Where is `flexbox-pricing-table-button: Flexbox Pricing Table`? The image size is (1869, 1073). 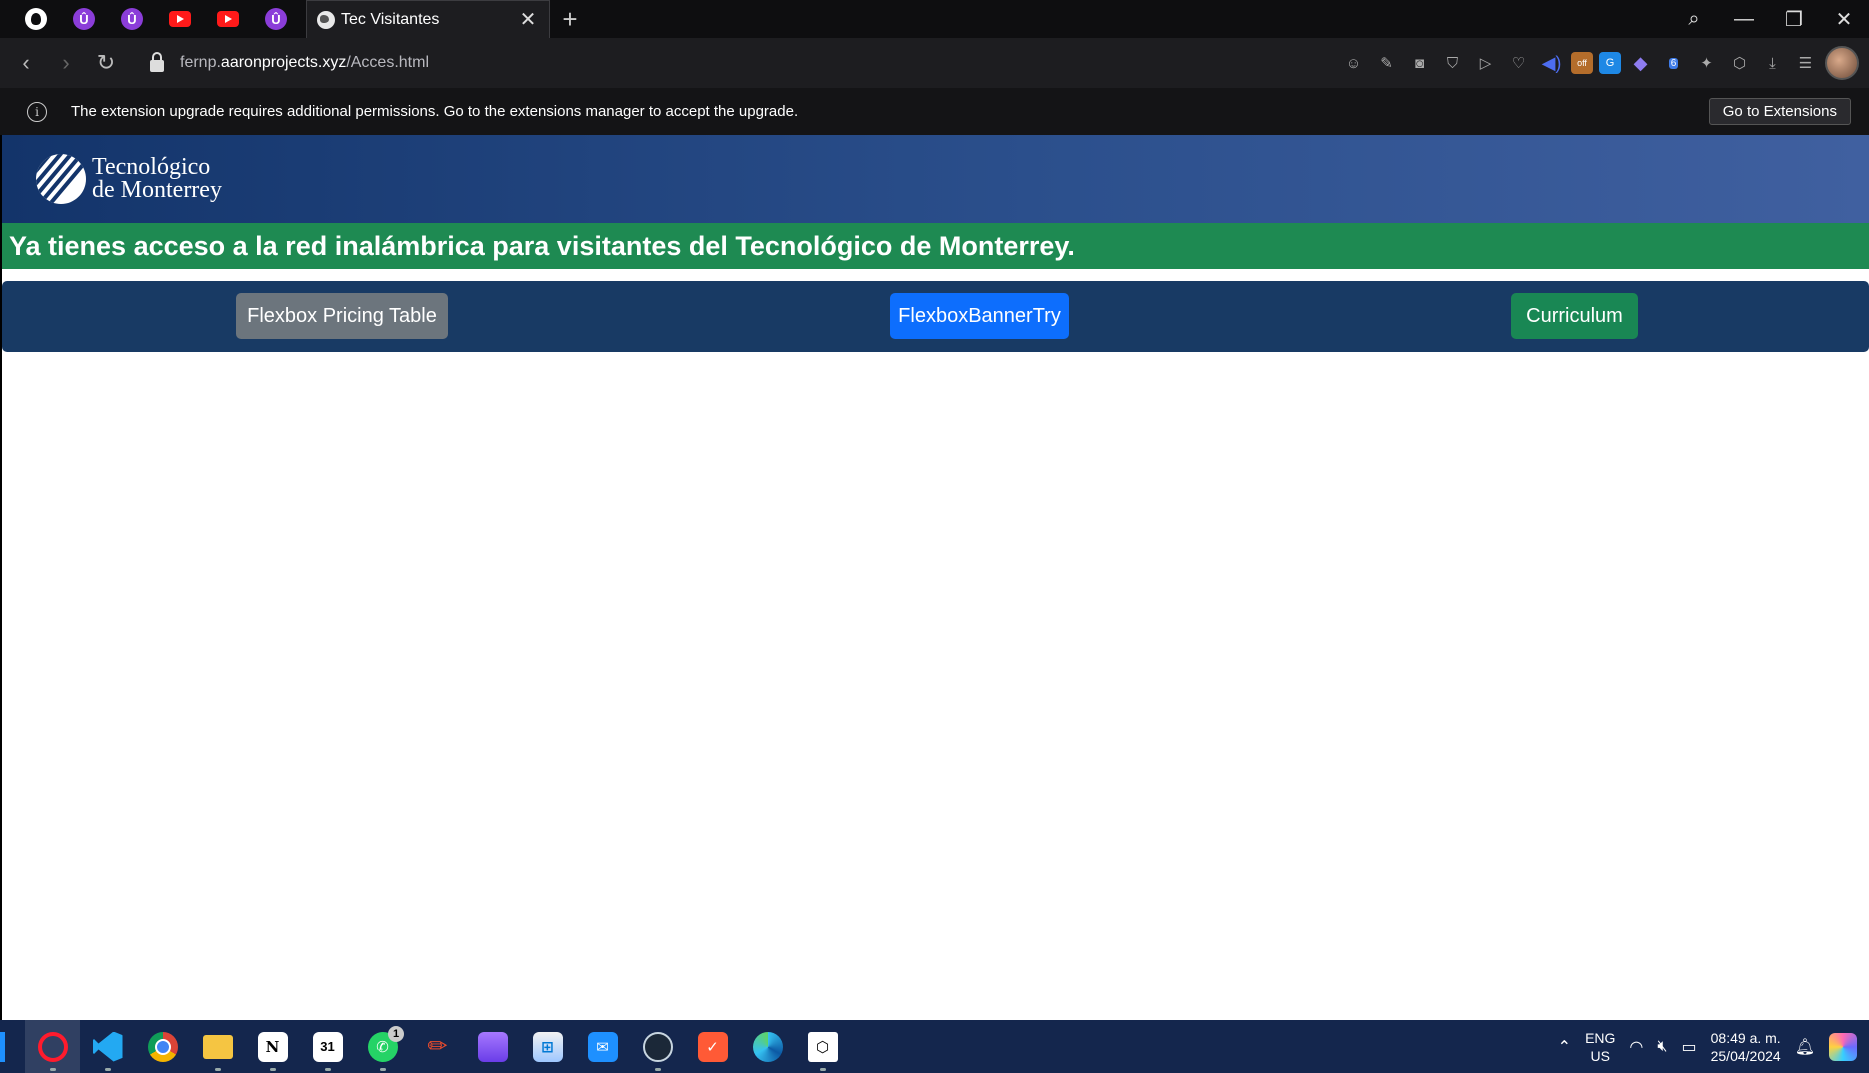
flexbox-pricing-table-button: Flexbox Pricing Table is located at coordinates (342, 316).